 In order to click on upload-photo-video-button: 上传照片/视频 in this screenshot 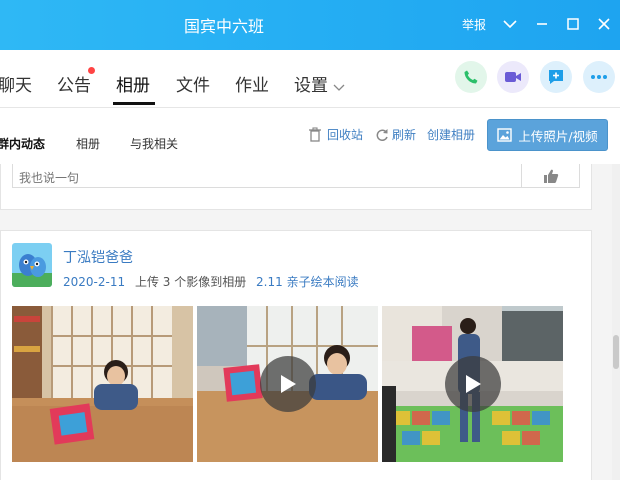, I will do `click(547, 135)`.